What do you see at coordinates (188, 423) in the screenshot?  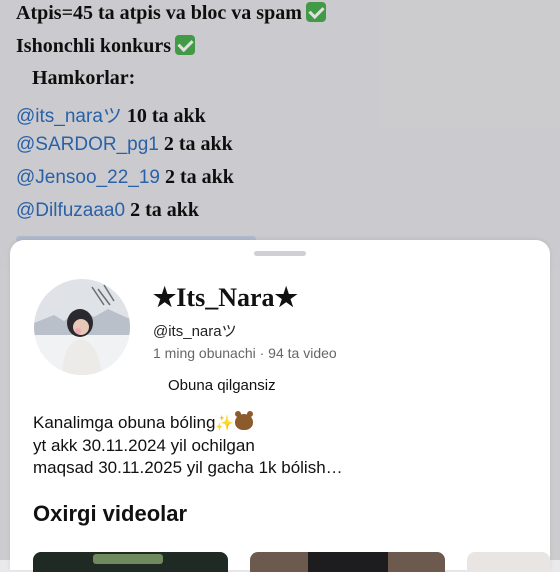 I see `description-line: Kanalimga obuna bóling✨` at bounding box center [188, 423].